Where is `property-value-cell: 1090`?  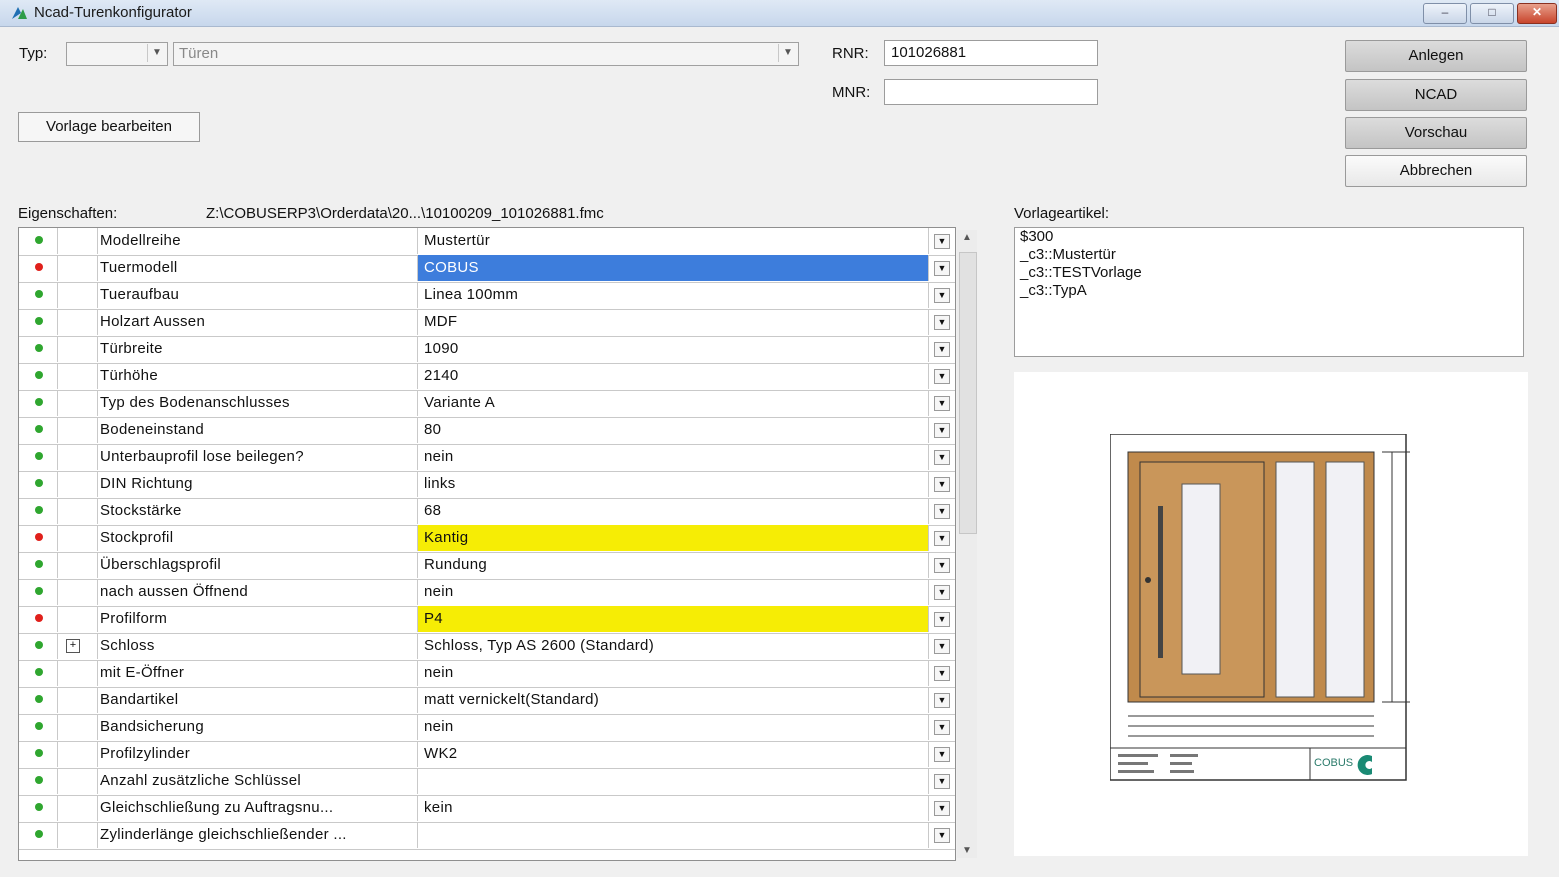
property-value-cell: 1090 is located at coordinates (673, 349).